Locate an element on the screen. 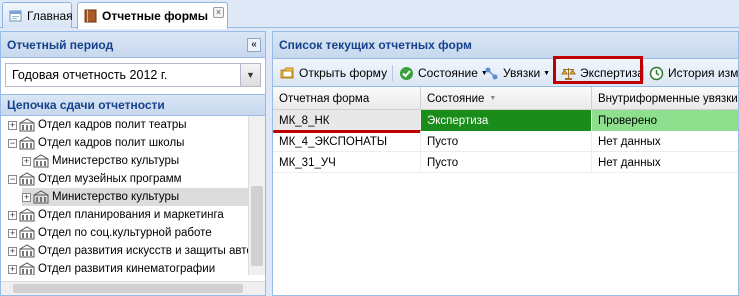 The width and height of the screenshot is (739, 296). cell-state: Экспертиза is located at coordinates (506, 120).